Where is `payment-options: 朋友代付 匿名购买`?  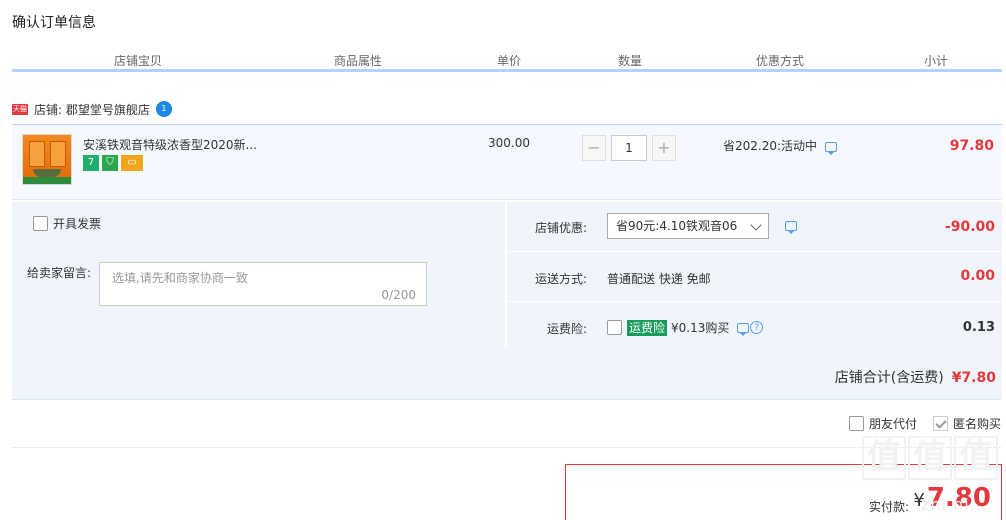
payment-options: 朋友代付 匿名购买 is located at coordinates (917, 423).